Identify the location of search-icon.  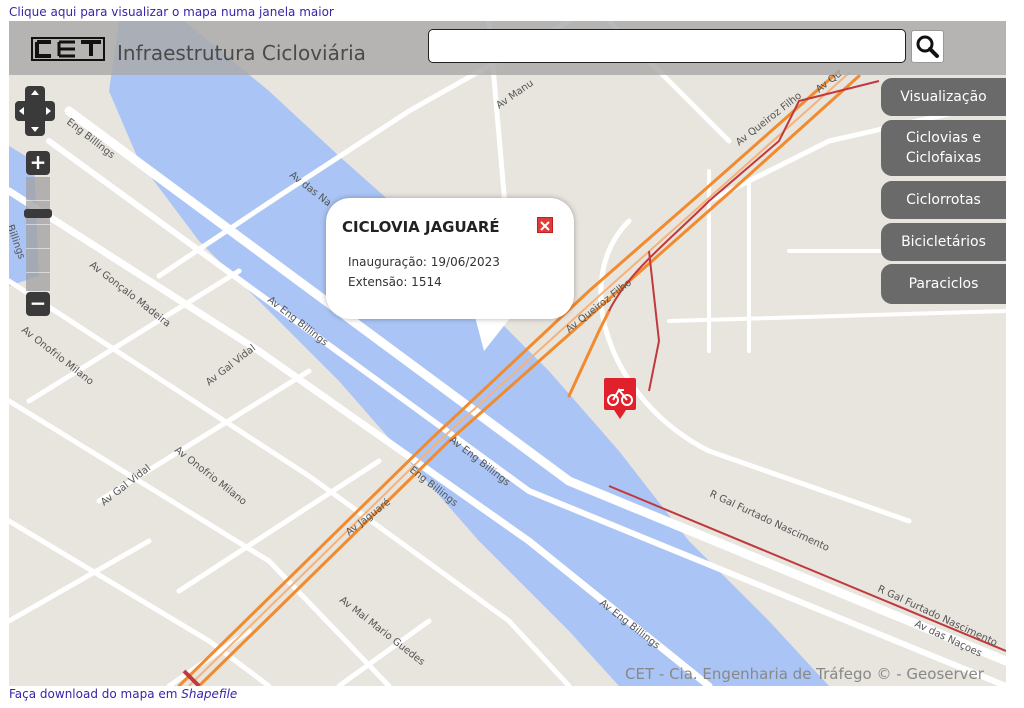
(927, 46).